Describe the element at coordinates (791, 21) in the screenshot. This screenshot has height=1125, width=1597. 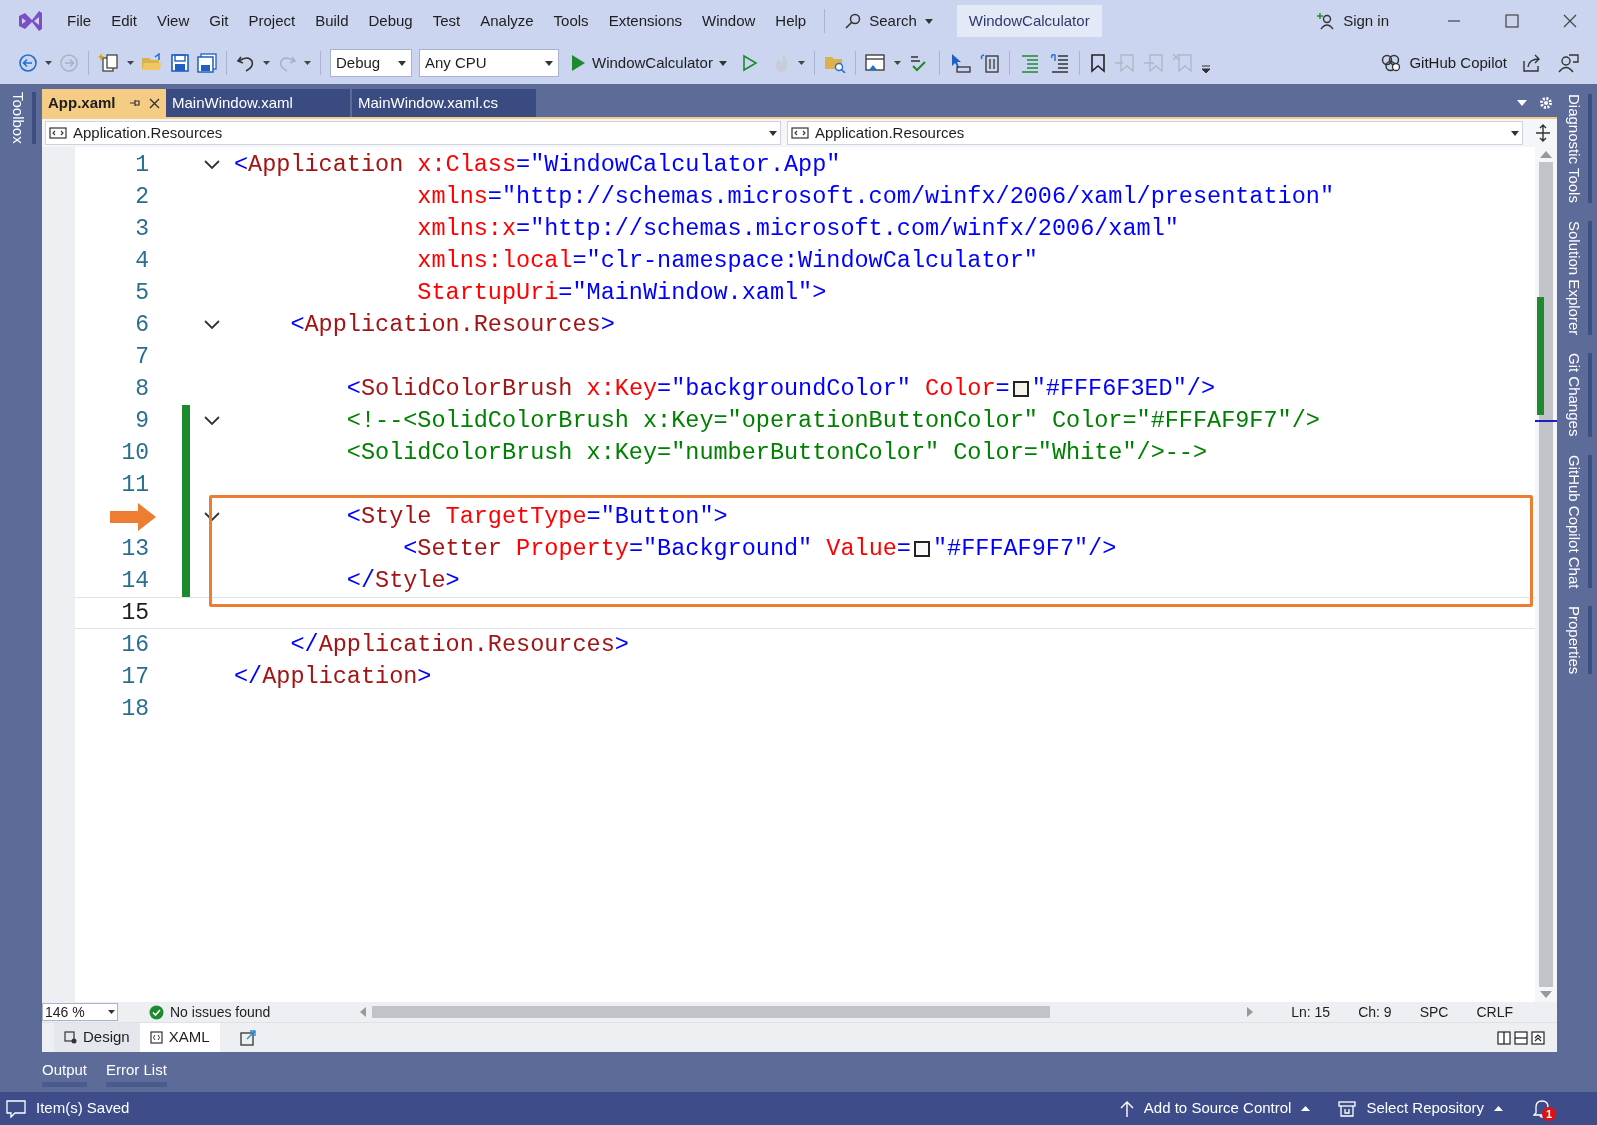
I see `menu-item: Help` at that location.